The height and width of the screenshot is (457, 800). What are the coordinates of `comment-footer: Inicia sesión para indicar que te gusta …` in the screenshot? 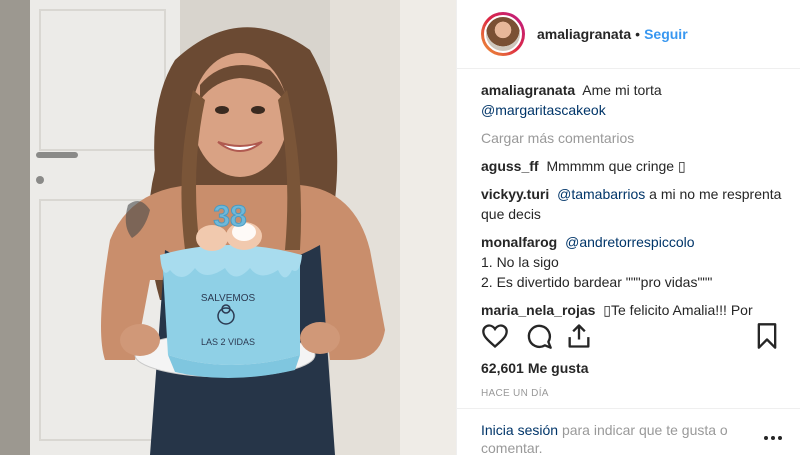 It's located at (628, 432).